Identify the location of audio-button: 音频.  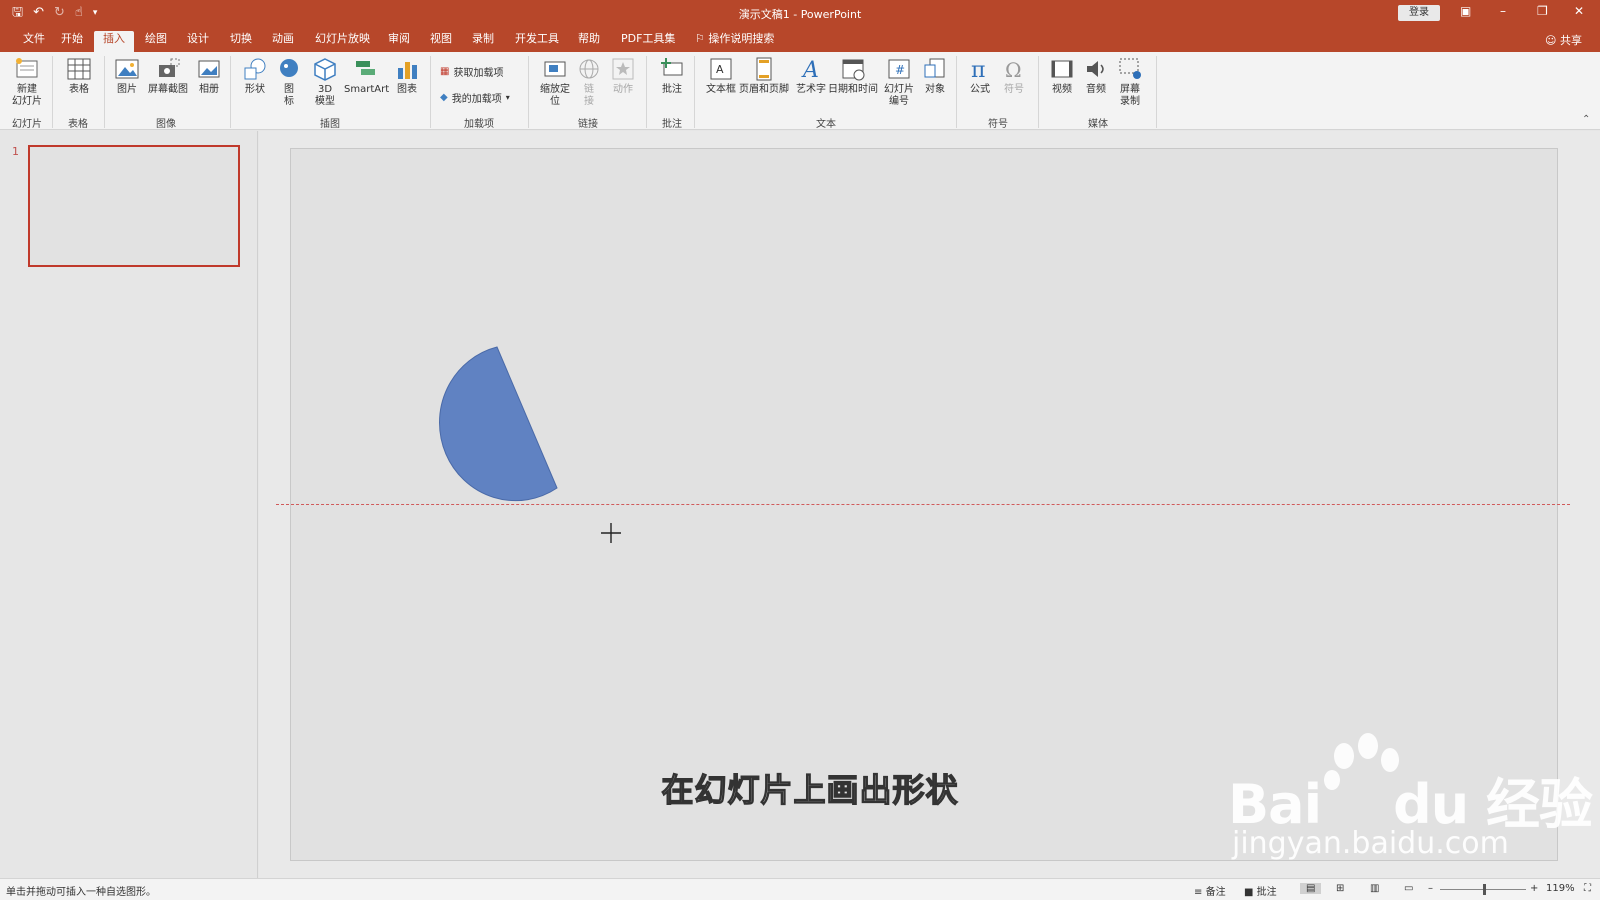
(1096, 76).